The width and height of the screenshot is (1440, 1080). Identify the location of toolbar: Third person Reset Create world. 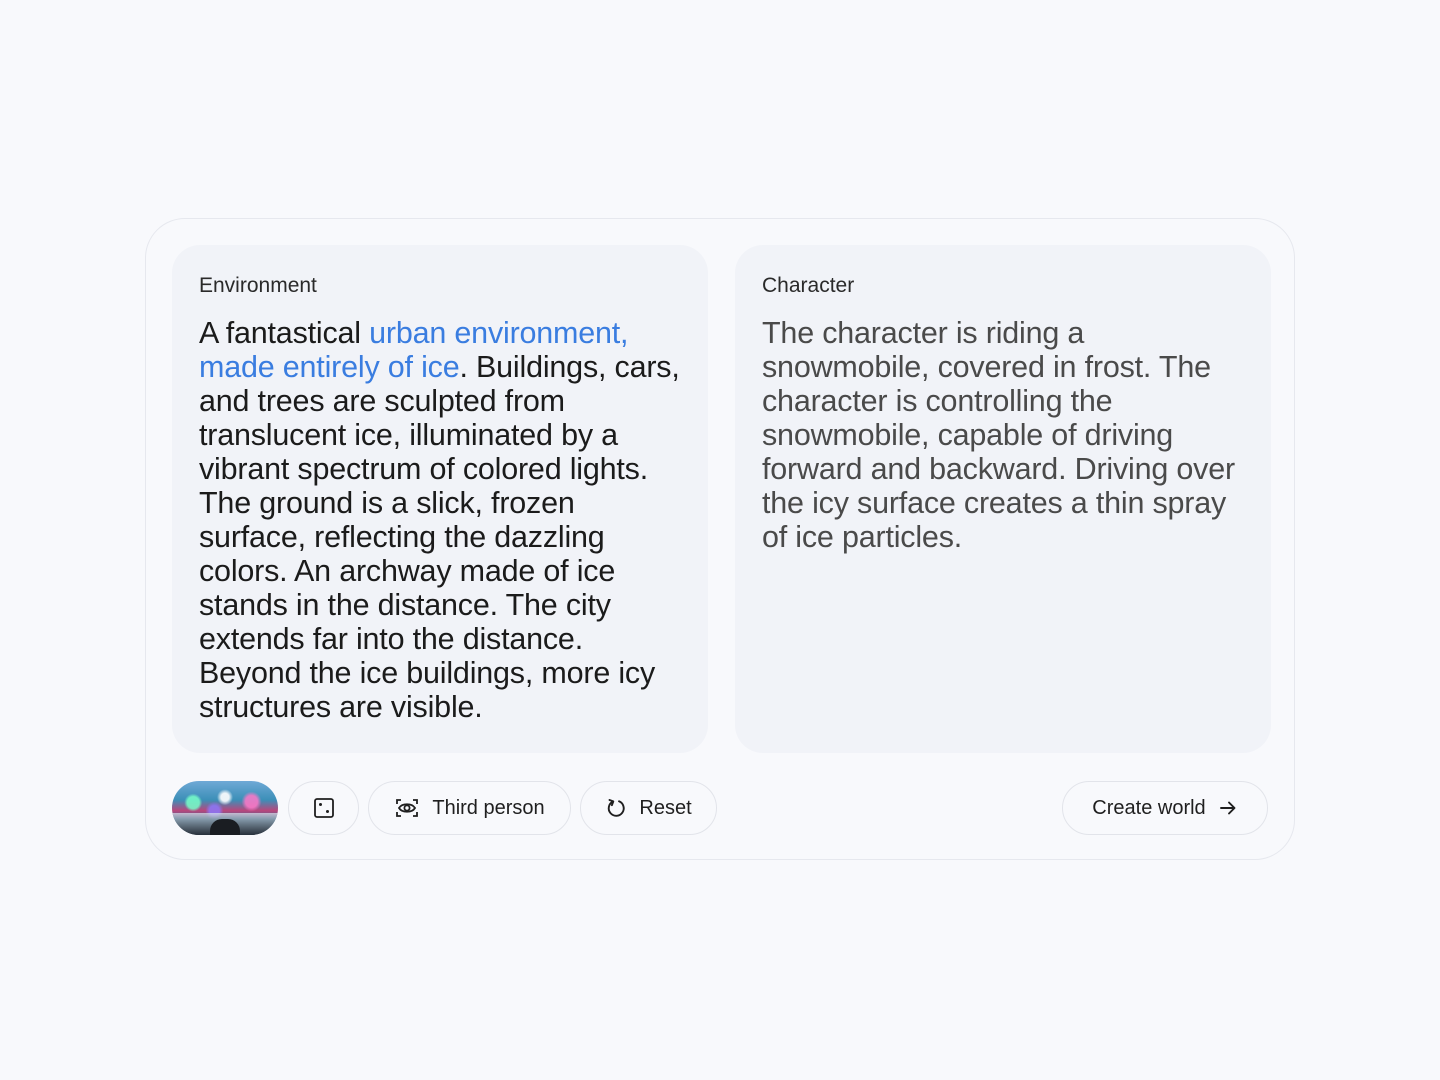
(720, 808).